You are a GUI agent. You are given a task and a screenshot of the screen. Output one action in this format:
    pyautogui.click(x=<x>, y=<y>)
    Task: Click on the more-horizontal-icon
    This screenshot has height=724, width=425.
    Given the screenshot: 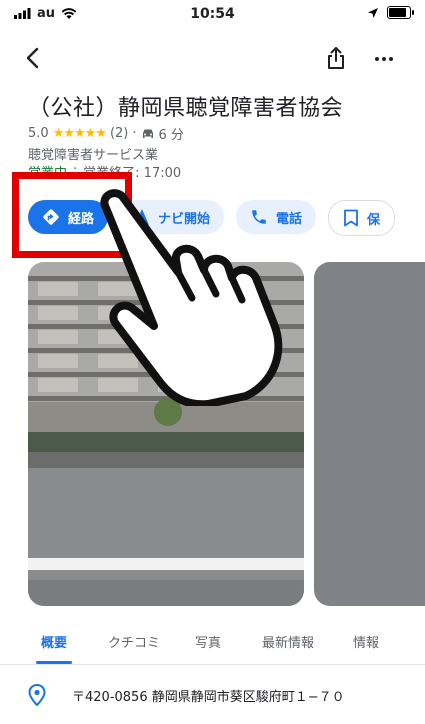 What is the action you would take?
    pyautogui.click(x=384, y=59)
    